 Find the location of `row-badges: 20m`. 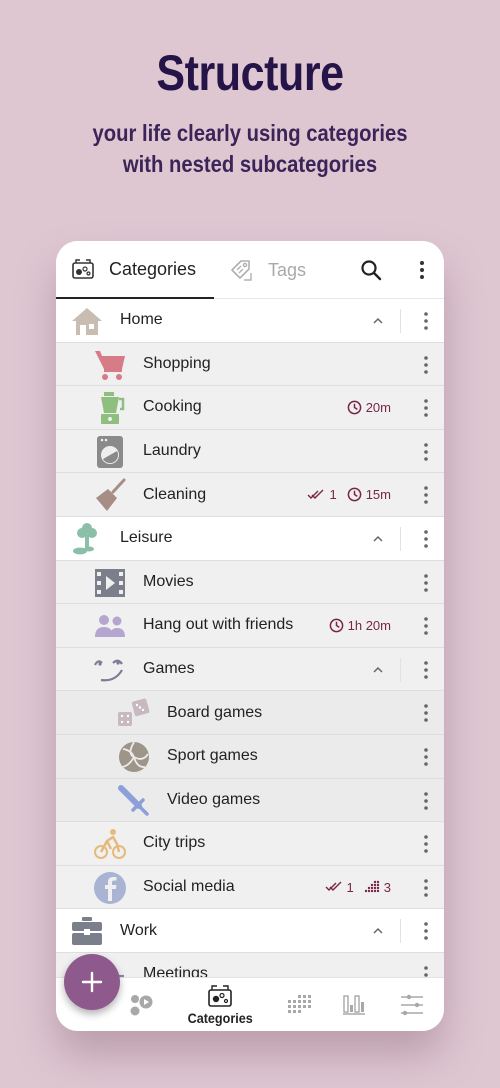

row-badges: 20m is located at coordinates (369, 407).